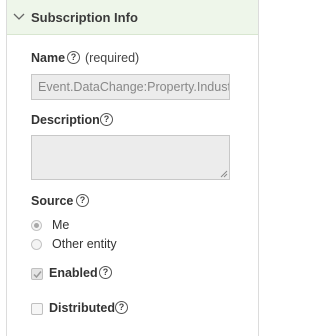 This screenshot has width=320, height=336. Describe the element at coordinates (65, 120) in the screenshot. I see `description-label: Description` at that location.